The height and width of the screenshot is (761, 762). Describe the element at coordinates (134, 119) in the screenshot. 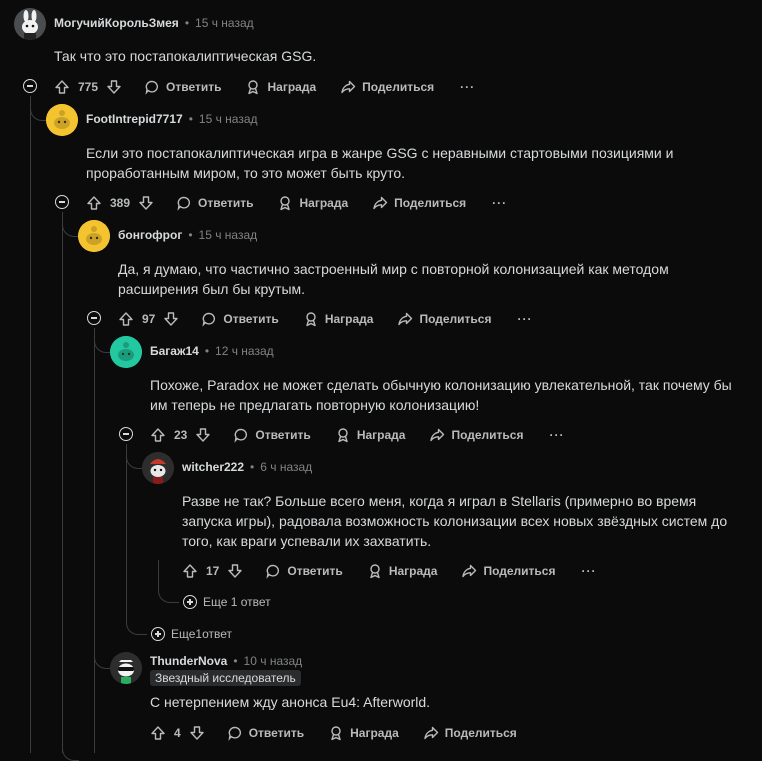

I see `username: FootIntrepid7717` at that location.